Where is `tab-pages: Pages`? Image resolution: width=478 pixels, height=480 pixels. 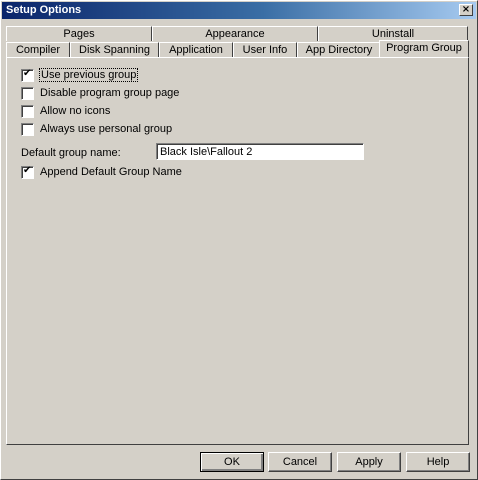 tab-pages: Pages is located at coordinates (79, 33).